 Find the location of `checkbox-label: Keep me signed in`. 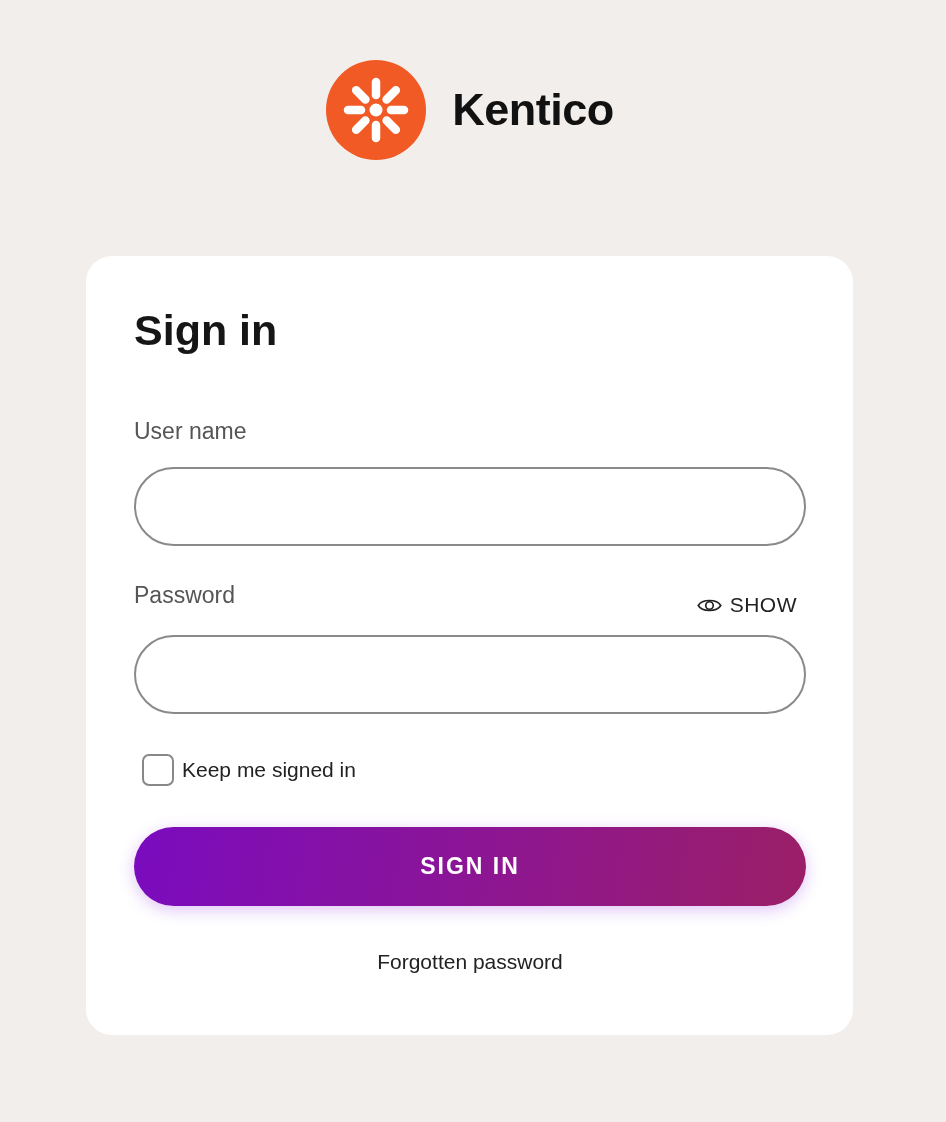

checkbox-label: Keep me signed in is located at coordinates (269, 770).